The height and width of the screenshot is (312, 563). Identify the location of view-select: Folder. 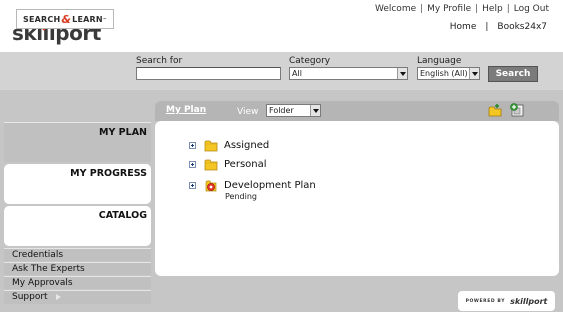
(293, 110).